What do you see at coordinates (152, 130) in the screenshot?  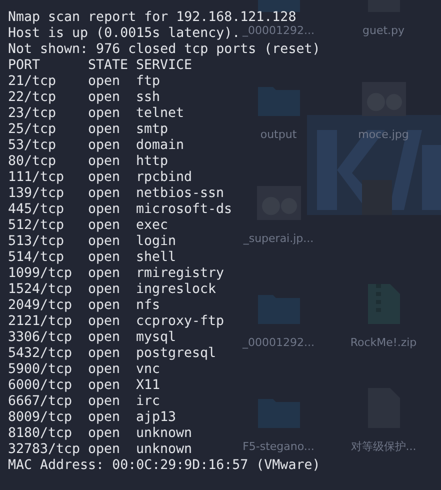 I see `table-cell: smtp` at bounding box center [152, 130].